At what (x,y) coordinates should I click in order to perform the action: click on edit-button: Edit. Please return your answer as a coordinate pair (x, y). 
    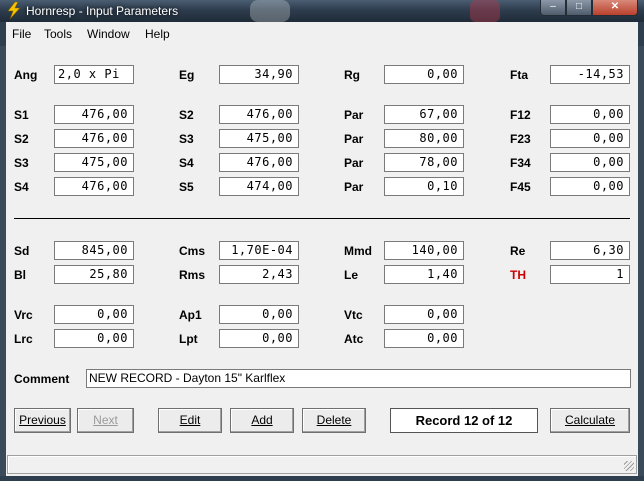
    Looking at the image, I should click on (190, 420).